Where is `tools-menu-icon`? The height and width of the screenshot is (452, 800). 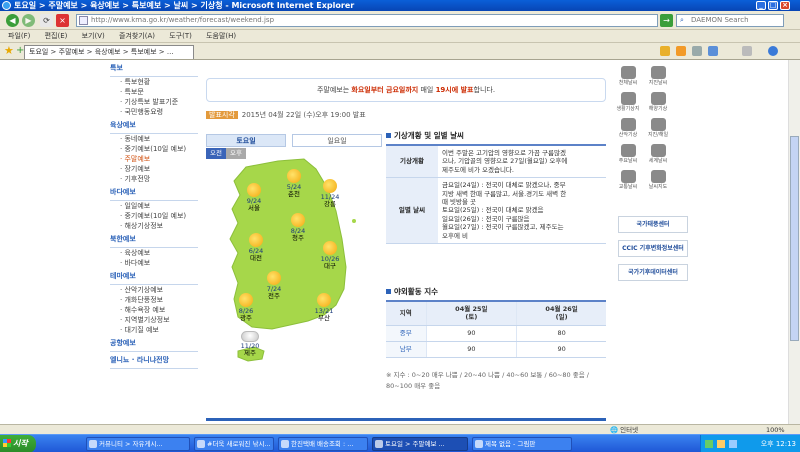
tools-menu-icon is located at coordinates (747, 51).